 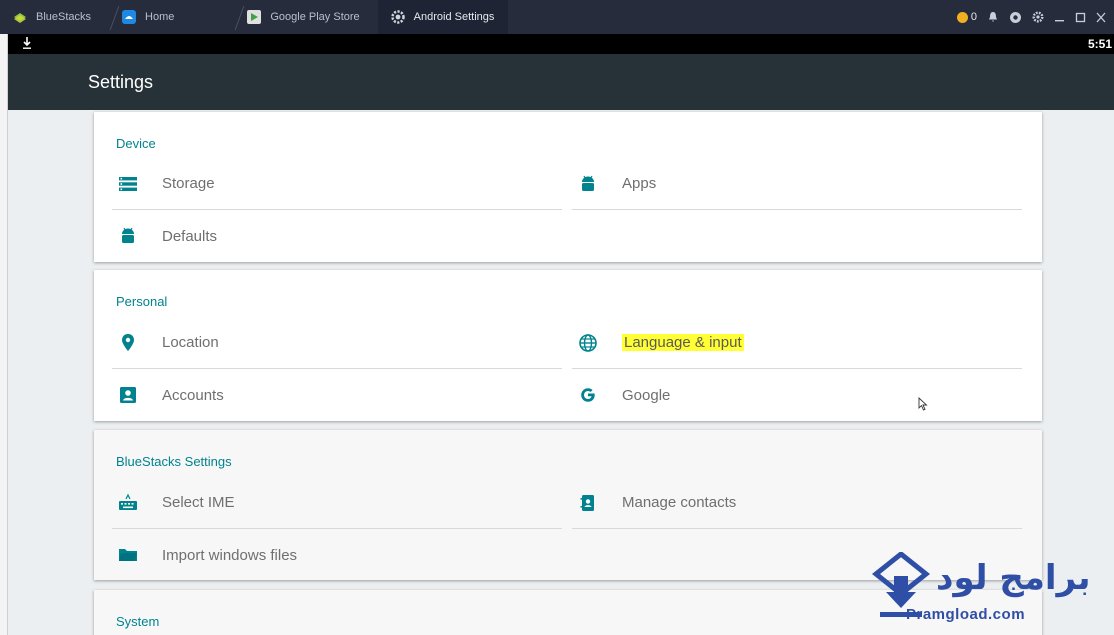 What do you see at coordinates (27, 43) in the screenshot?
I see `download-notification-icon` at bounding box center [27, 43].